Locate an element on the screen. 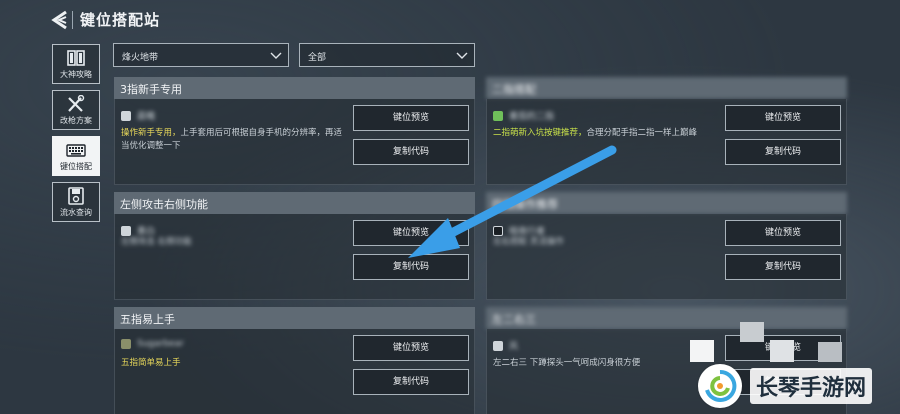 The image size is (900, 414). category-select: 全部 is located at coordinates (387, 55).